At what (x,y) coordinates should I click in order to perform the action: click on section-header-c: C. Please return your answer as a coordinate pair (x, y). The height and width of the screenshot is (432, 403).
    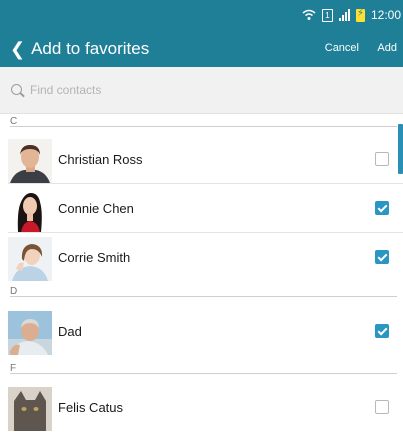
    Looking at the image, I should click on (200, 124).